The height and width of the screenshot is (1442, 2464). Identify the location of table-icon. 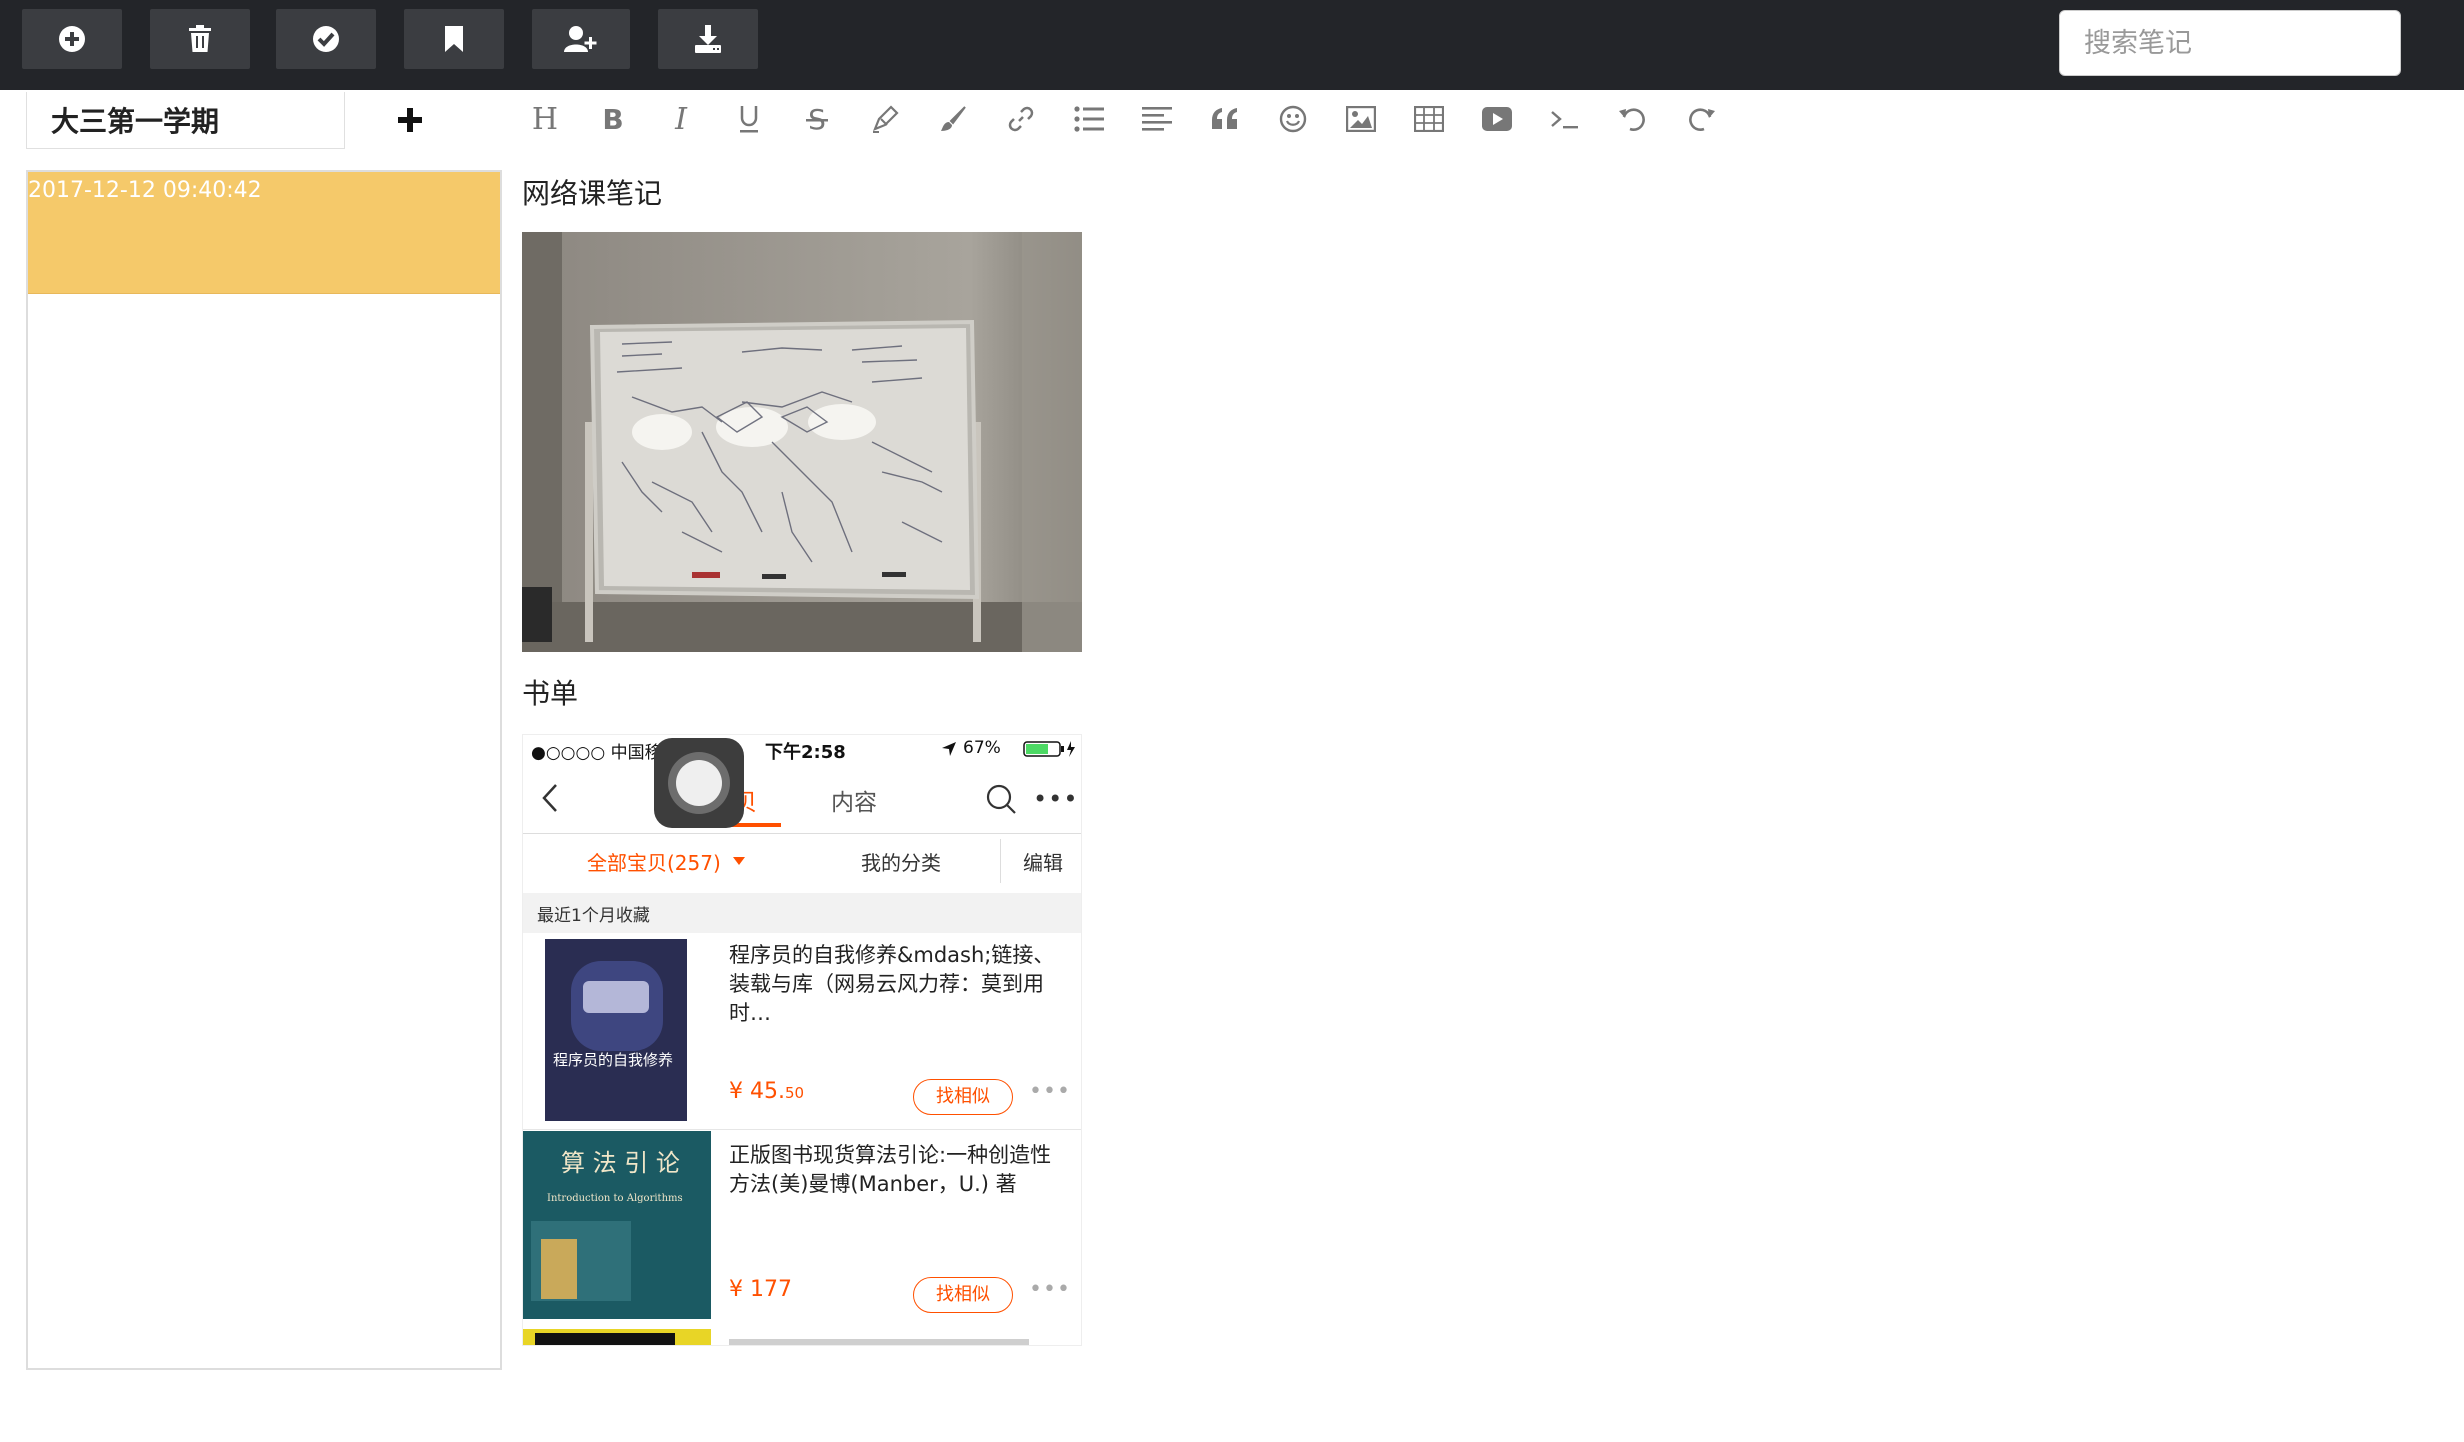
(1429, 119).